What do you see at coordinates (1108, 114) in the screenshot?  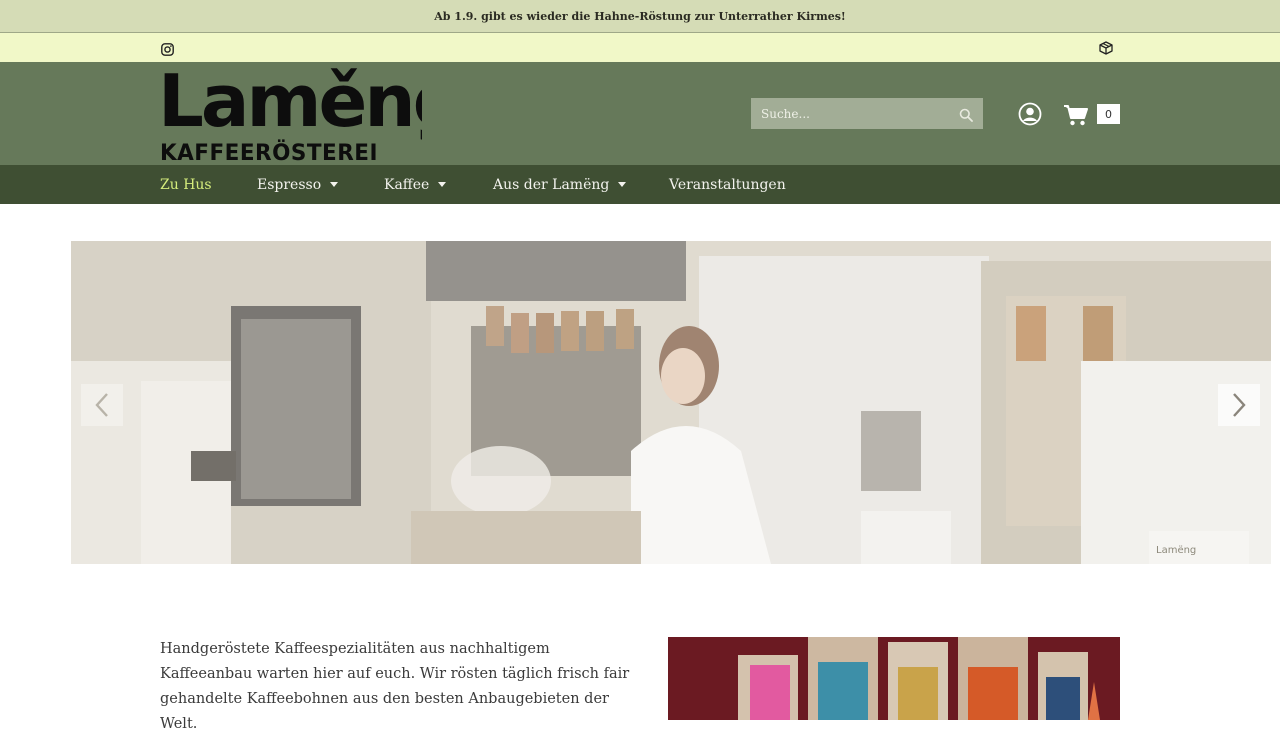 I see `cart-count-badge: 0` at bounding box center [1108, 114].